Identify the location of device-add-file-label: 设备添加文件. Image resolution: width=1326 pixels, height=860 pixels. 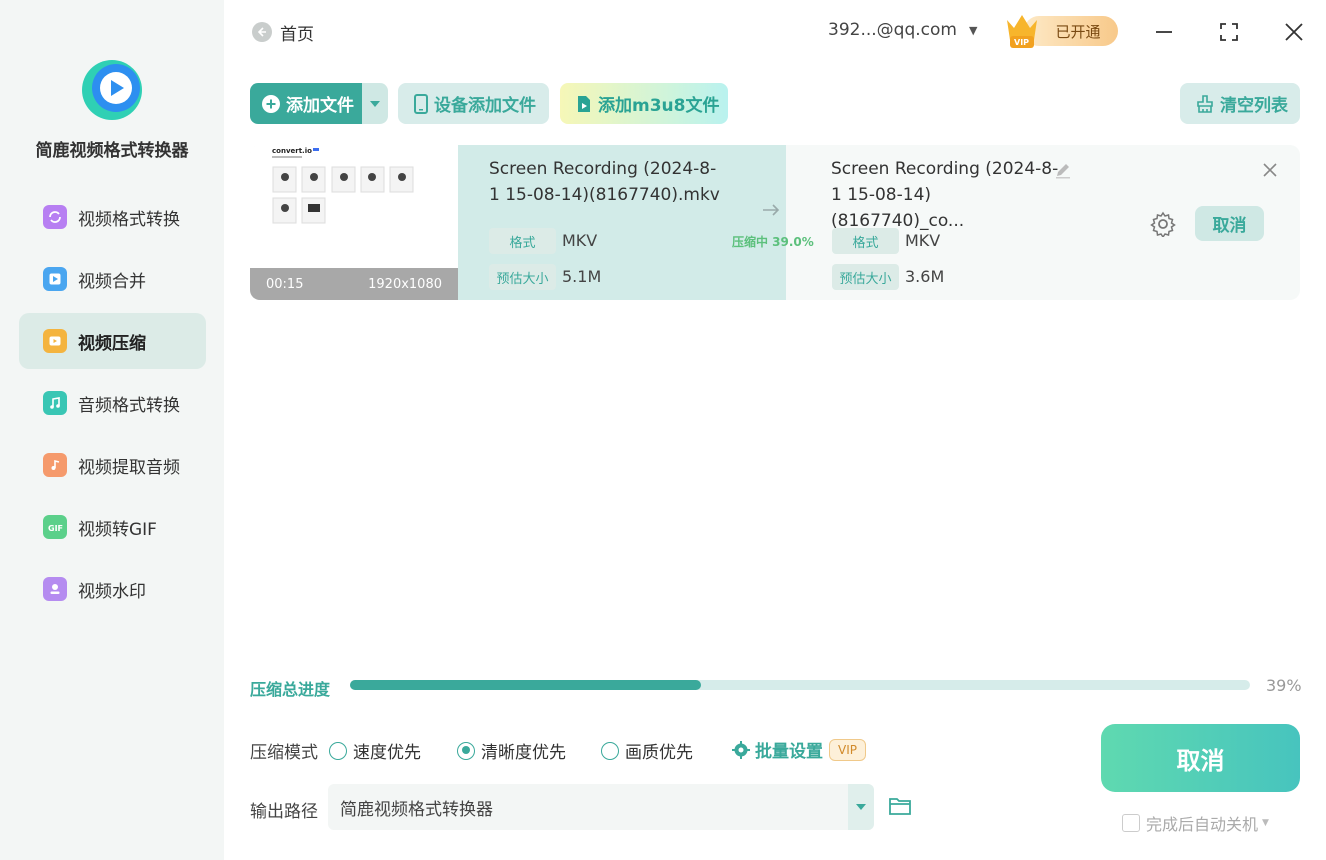
(485, 106).